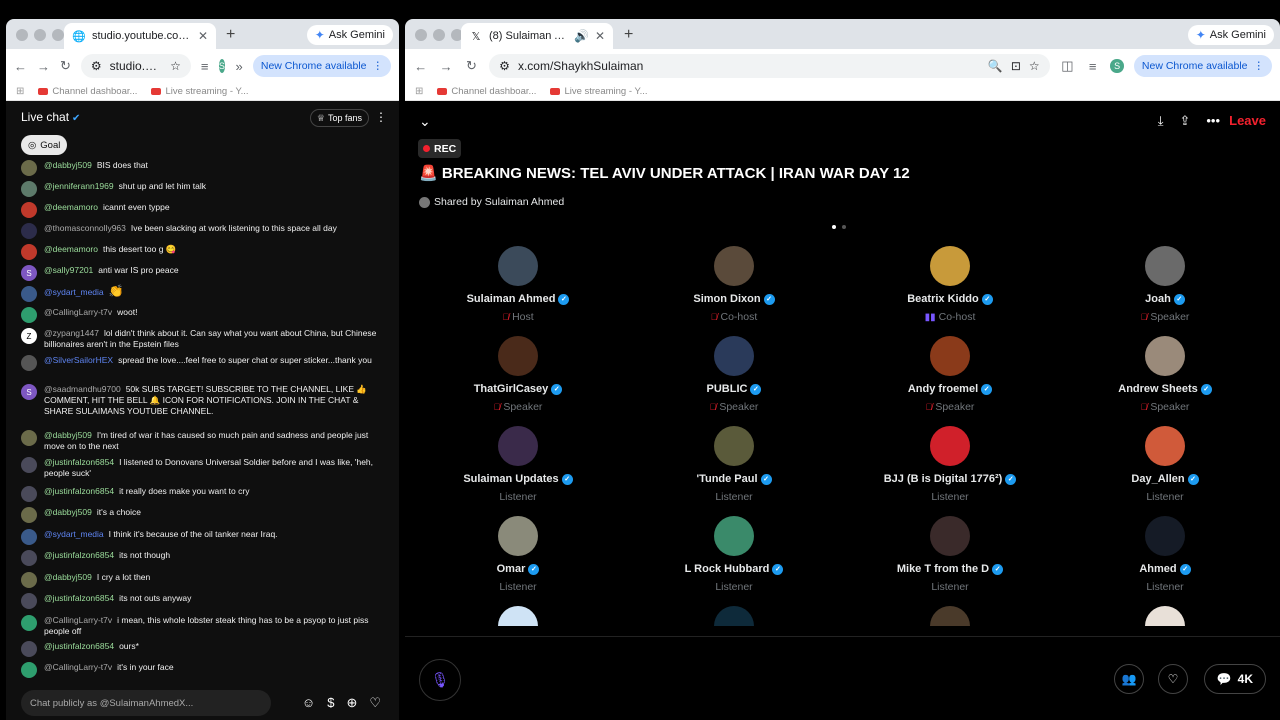 This screenshot has height=720, width=1280. I want to click on message-author: @zypang1447, so click(71, 333).